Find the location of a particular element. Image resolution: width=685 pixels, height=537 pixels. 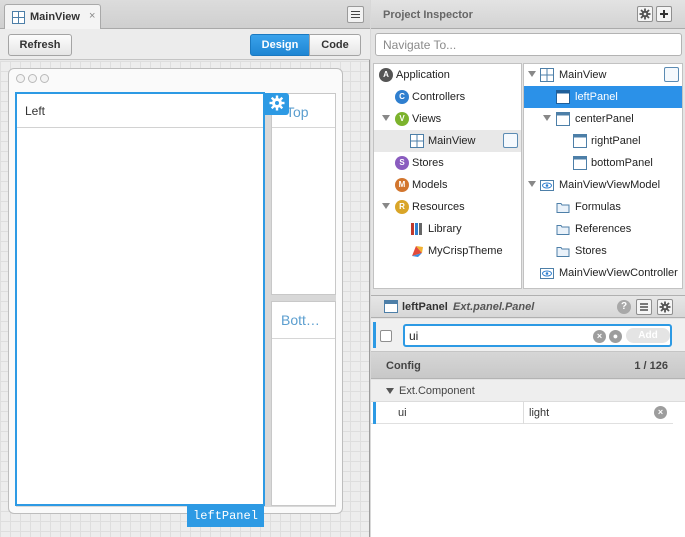

letter-v-icon: V is located at coordinates (402, 119).